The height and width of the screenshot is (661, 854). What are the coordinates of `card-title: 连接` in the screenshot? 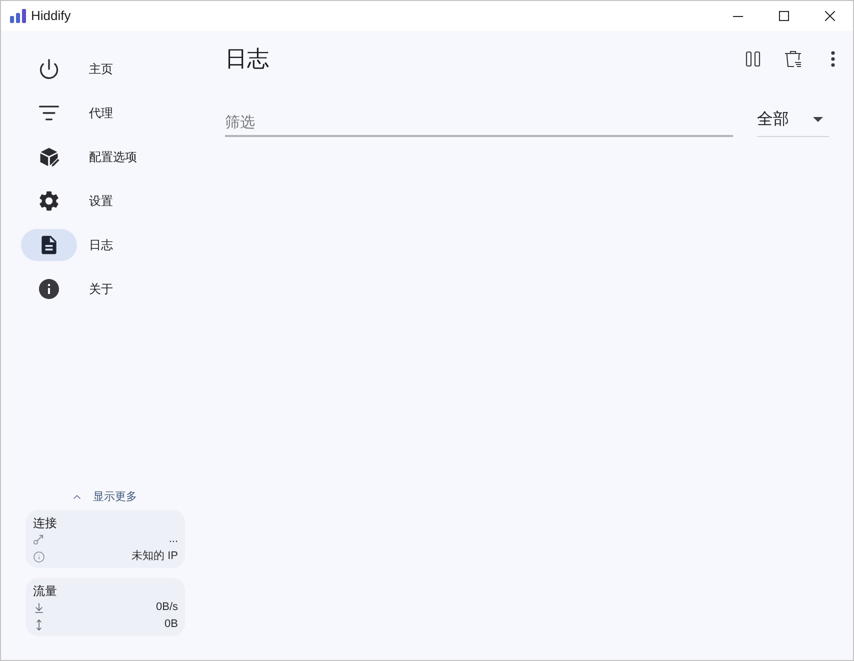 It's located at (45, 523).